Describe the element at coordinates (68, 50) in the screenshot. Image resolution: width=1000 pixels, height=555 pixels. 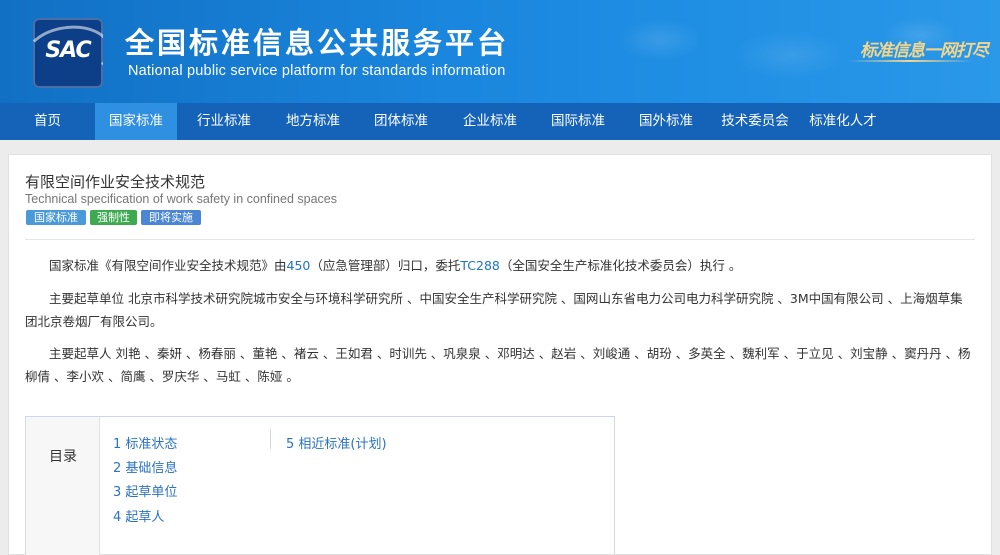
I see `logo-text: SAC` at that location.